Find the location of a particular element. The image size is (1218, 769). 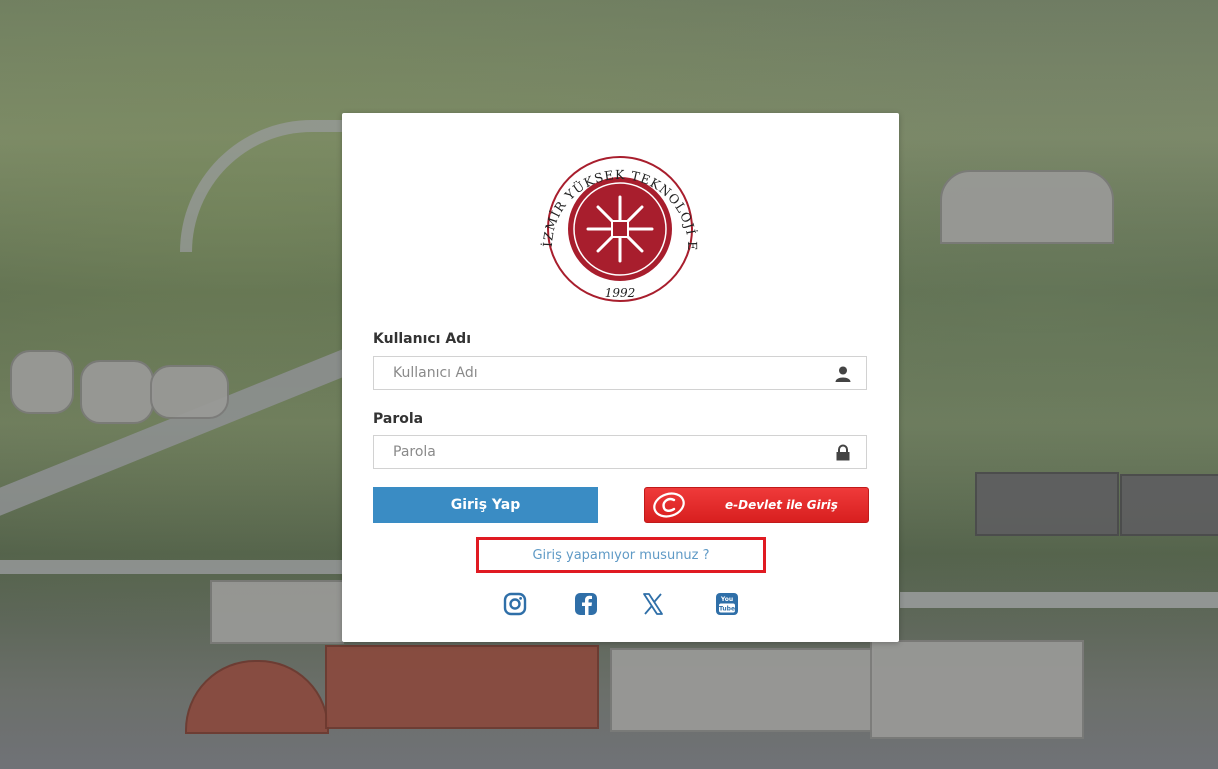

password-input is located at coordinates (603, 452).